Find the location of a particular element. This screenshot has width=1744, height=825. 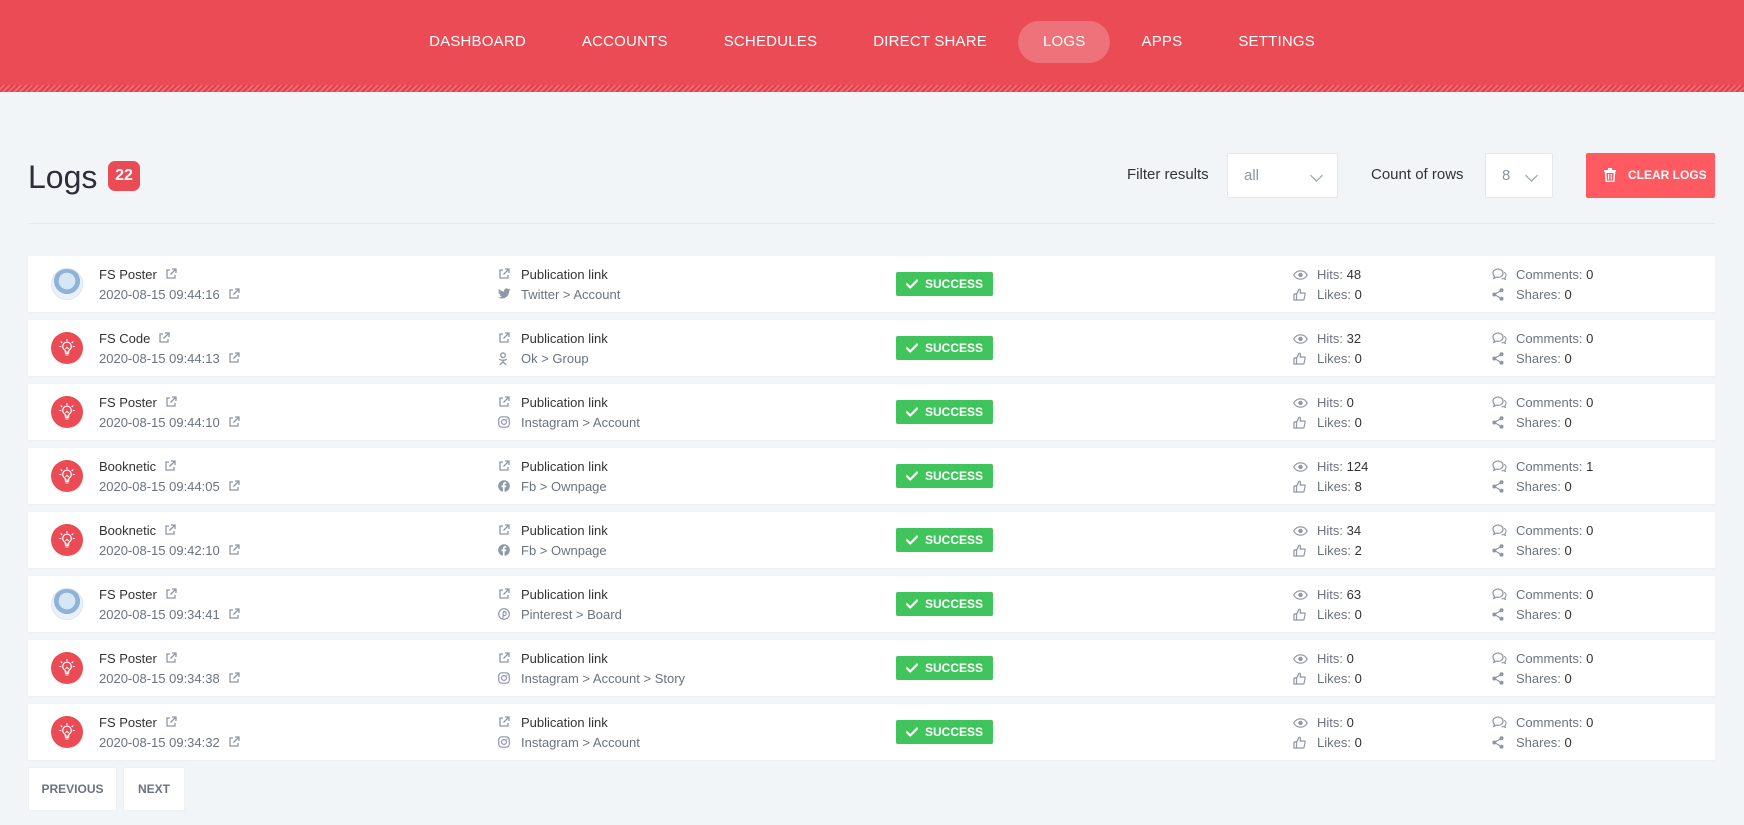

nav-settings: SETTINGS is located at coordinates (1276, 42).